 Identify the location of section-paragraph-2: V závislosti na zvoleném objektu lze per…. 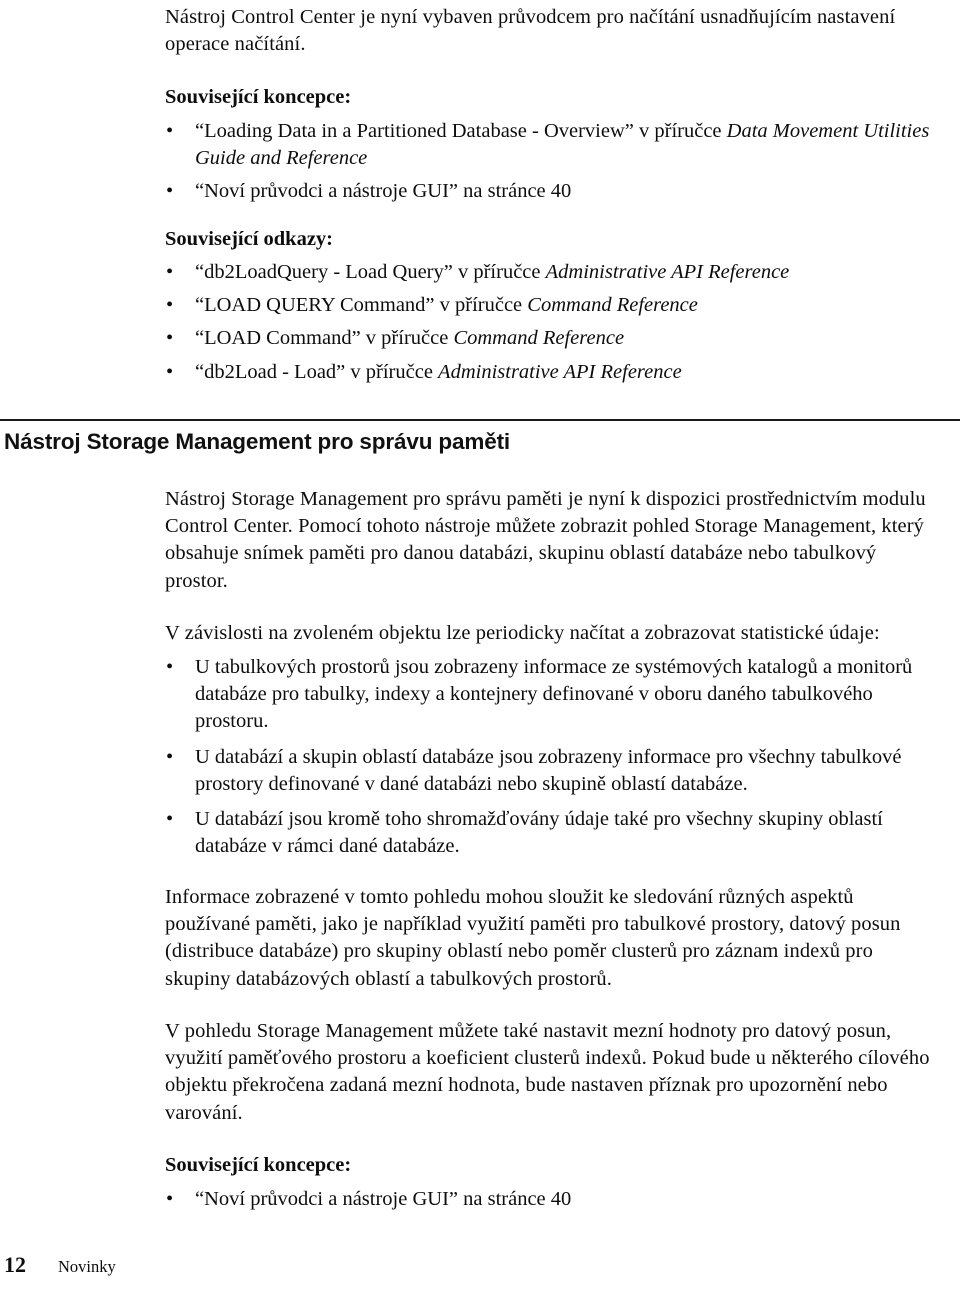
(522, 633).